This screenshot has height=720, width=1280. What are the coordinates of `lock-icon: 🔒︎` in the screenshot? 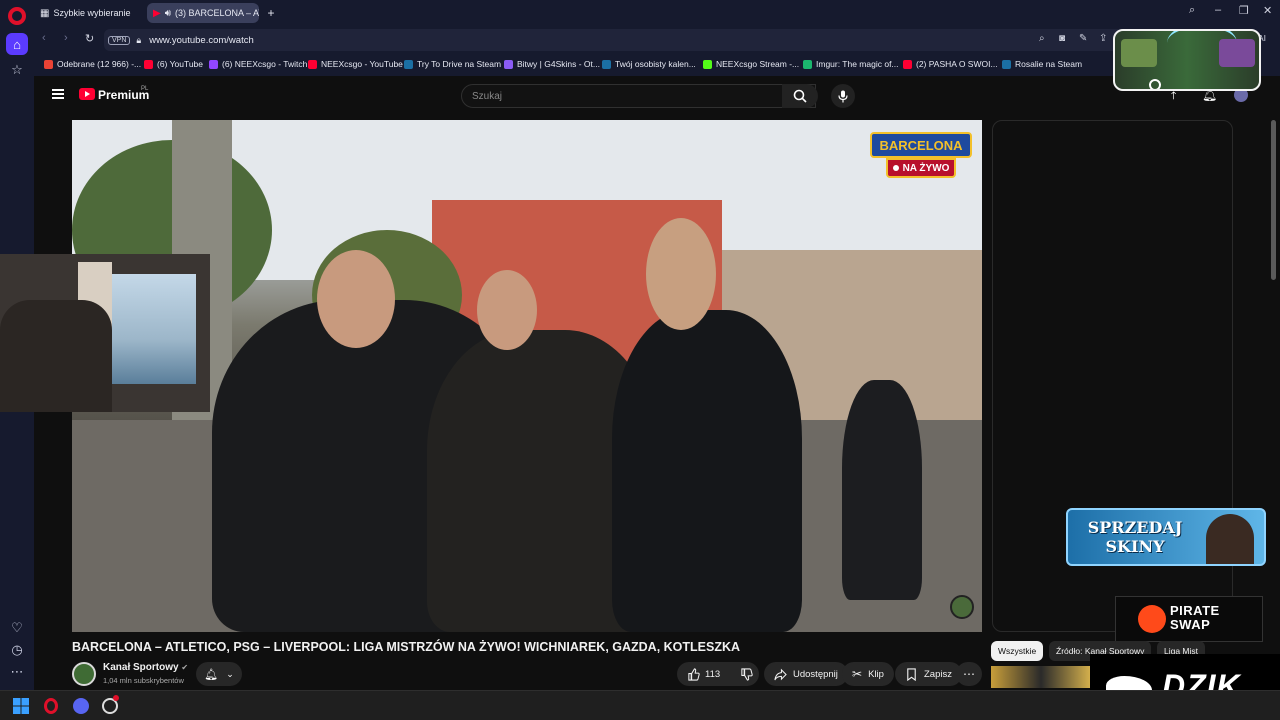 It's located at (138, 40).